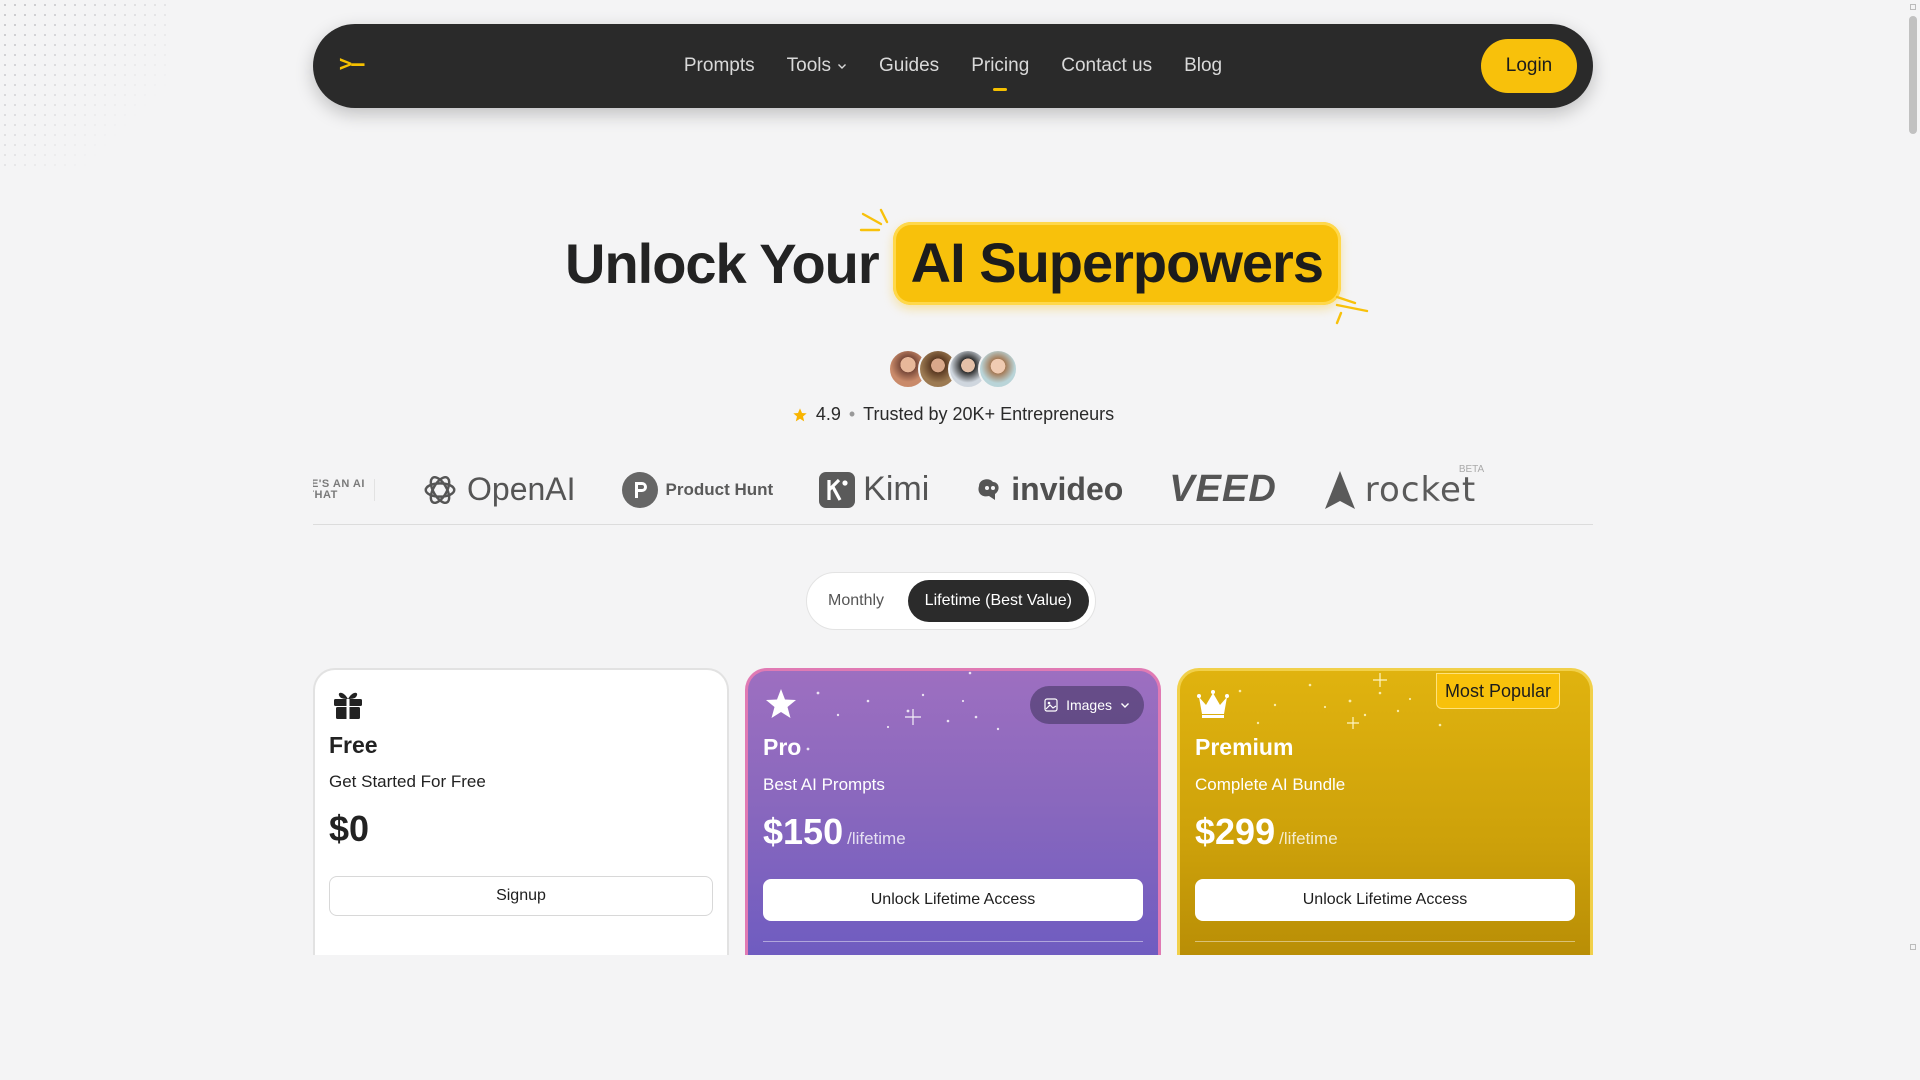 The width and height of the screenshot is (1920, 1080). What do you see at coordinates (1913, 540) in the screenshot?
I see `page-scrollbar` at bounding box center [1913, 540].